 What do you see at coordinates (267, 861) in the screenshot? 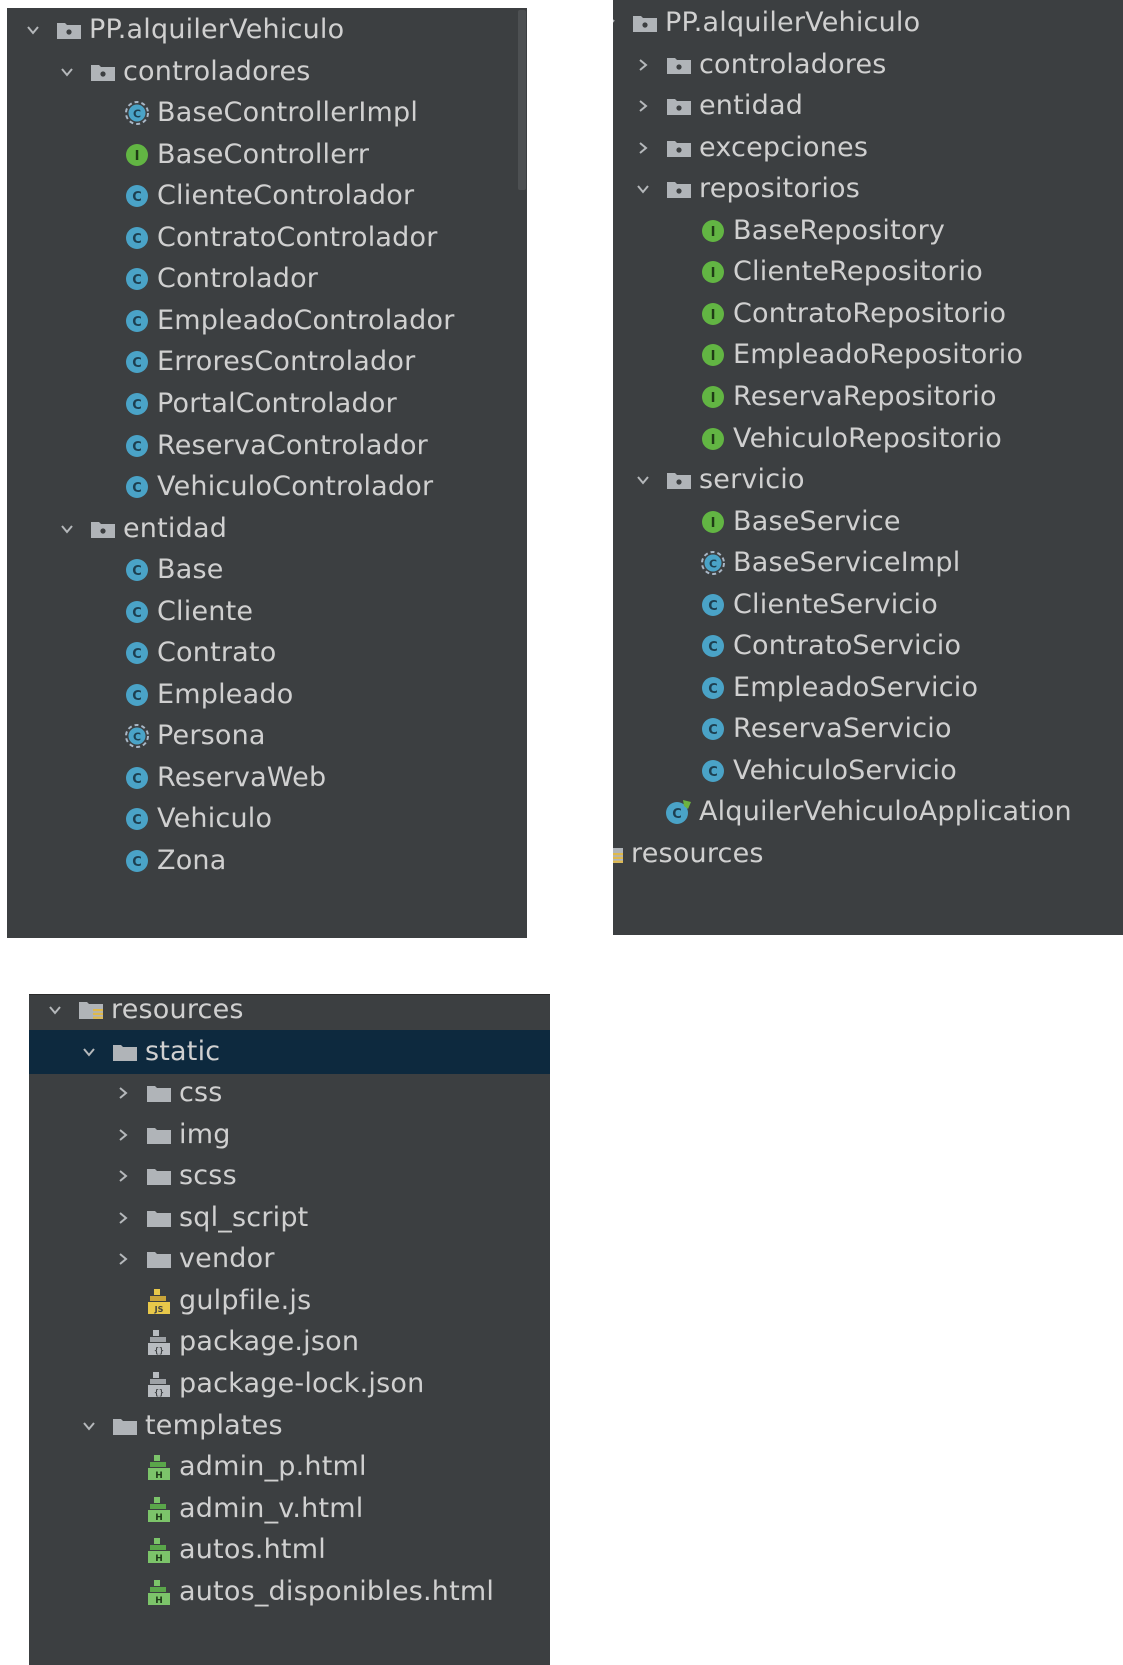
I see `tree-node-zona: C Zona` at bounding box center [267, 861].